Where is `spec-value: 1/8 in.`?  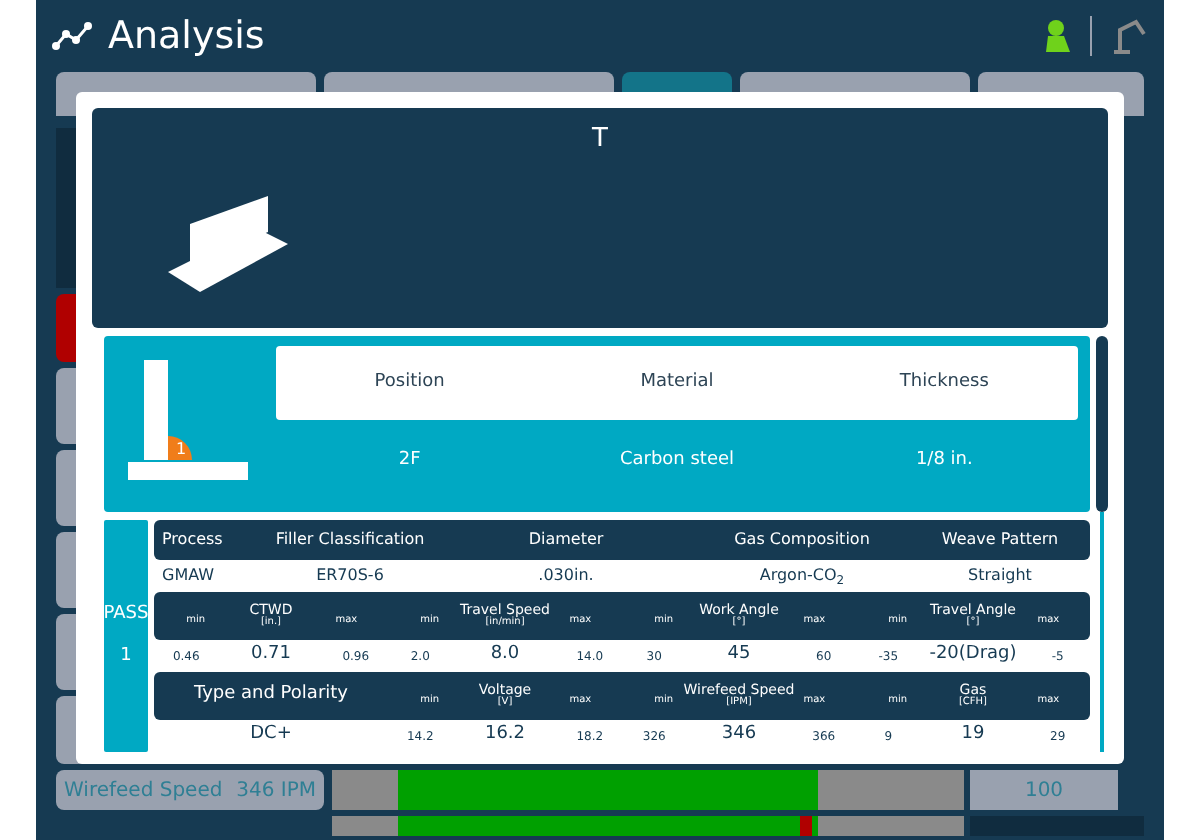 spec-value: 1/8 in. is located at coordinates (944, 460).